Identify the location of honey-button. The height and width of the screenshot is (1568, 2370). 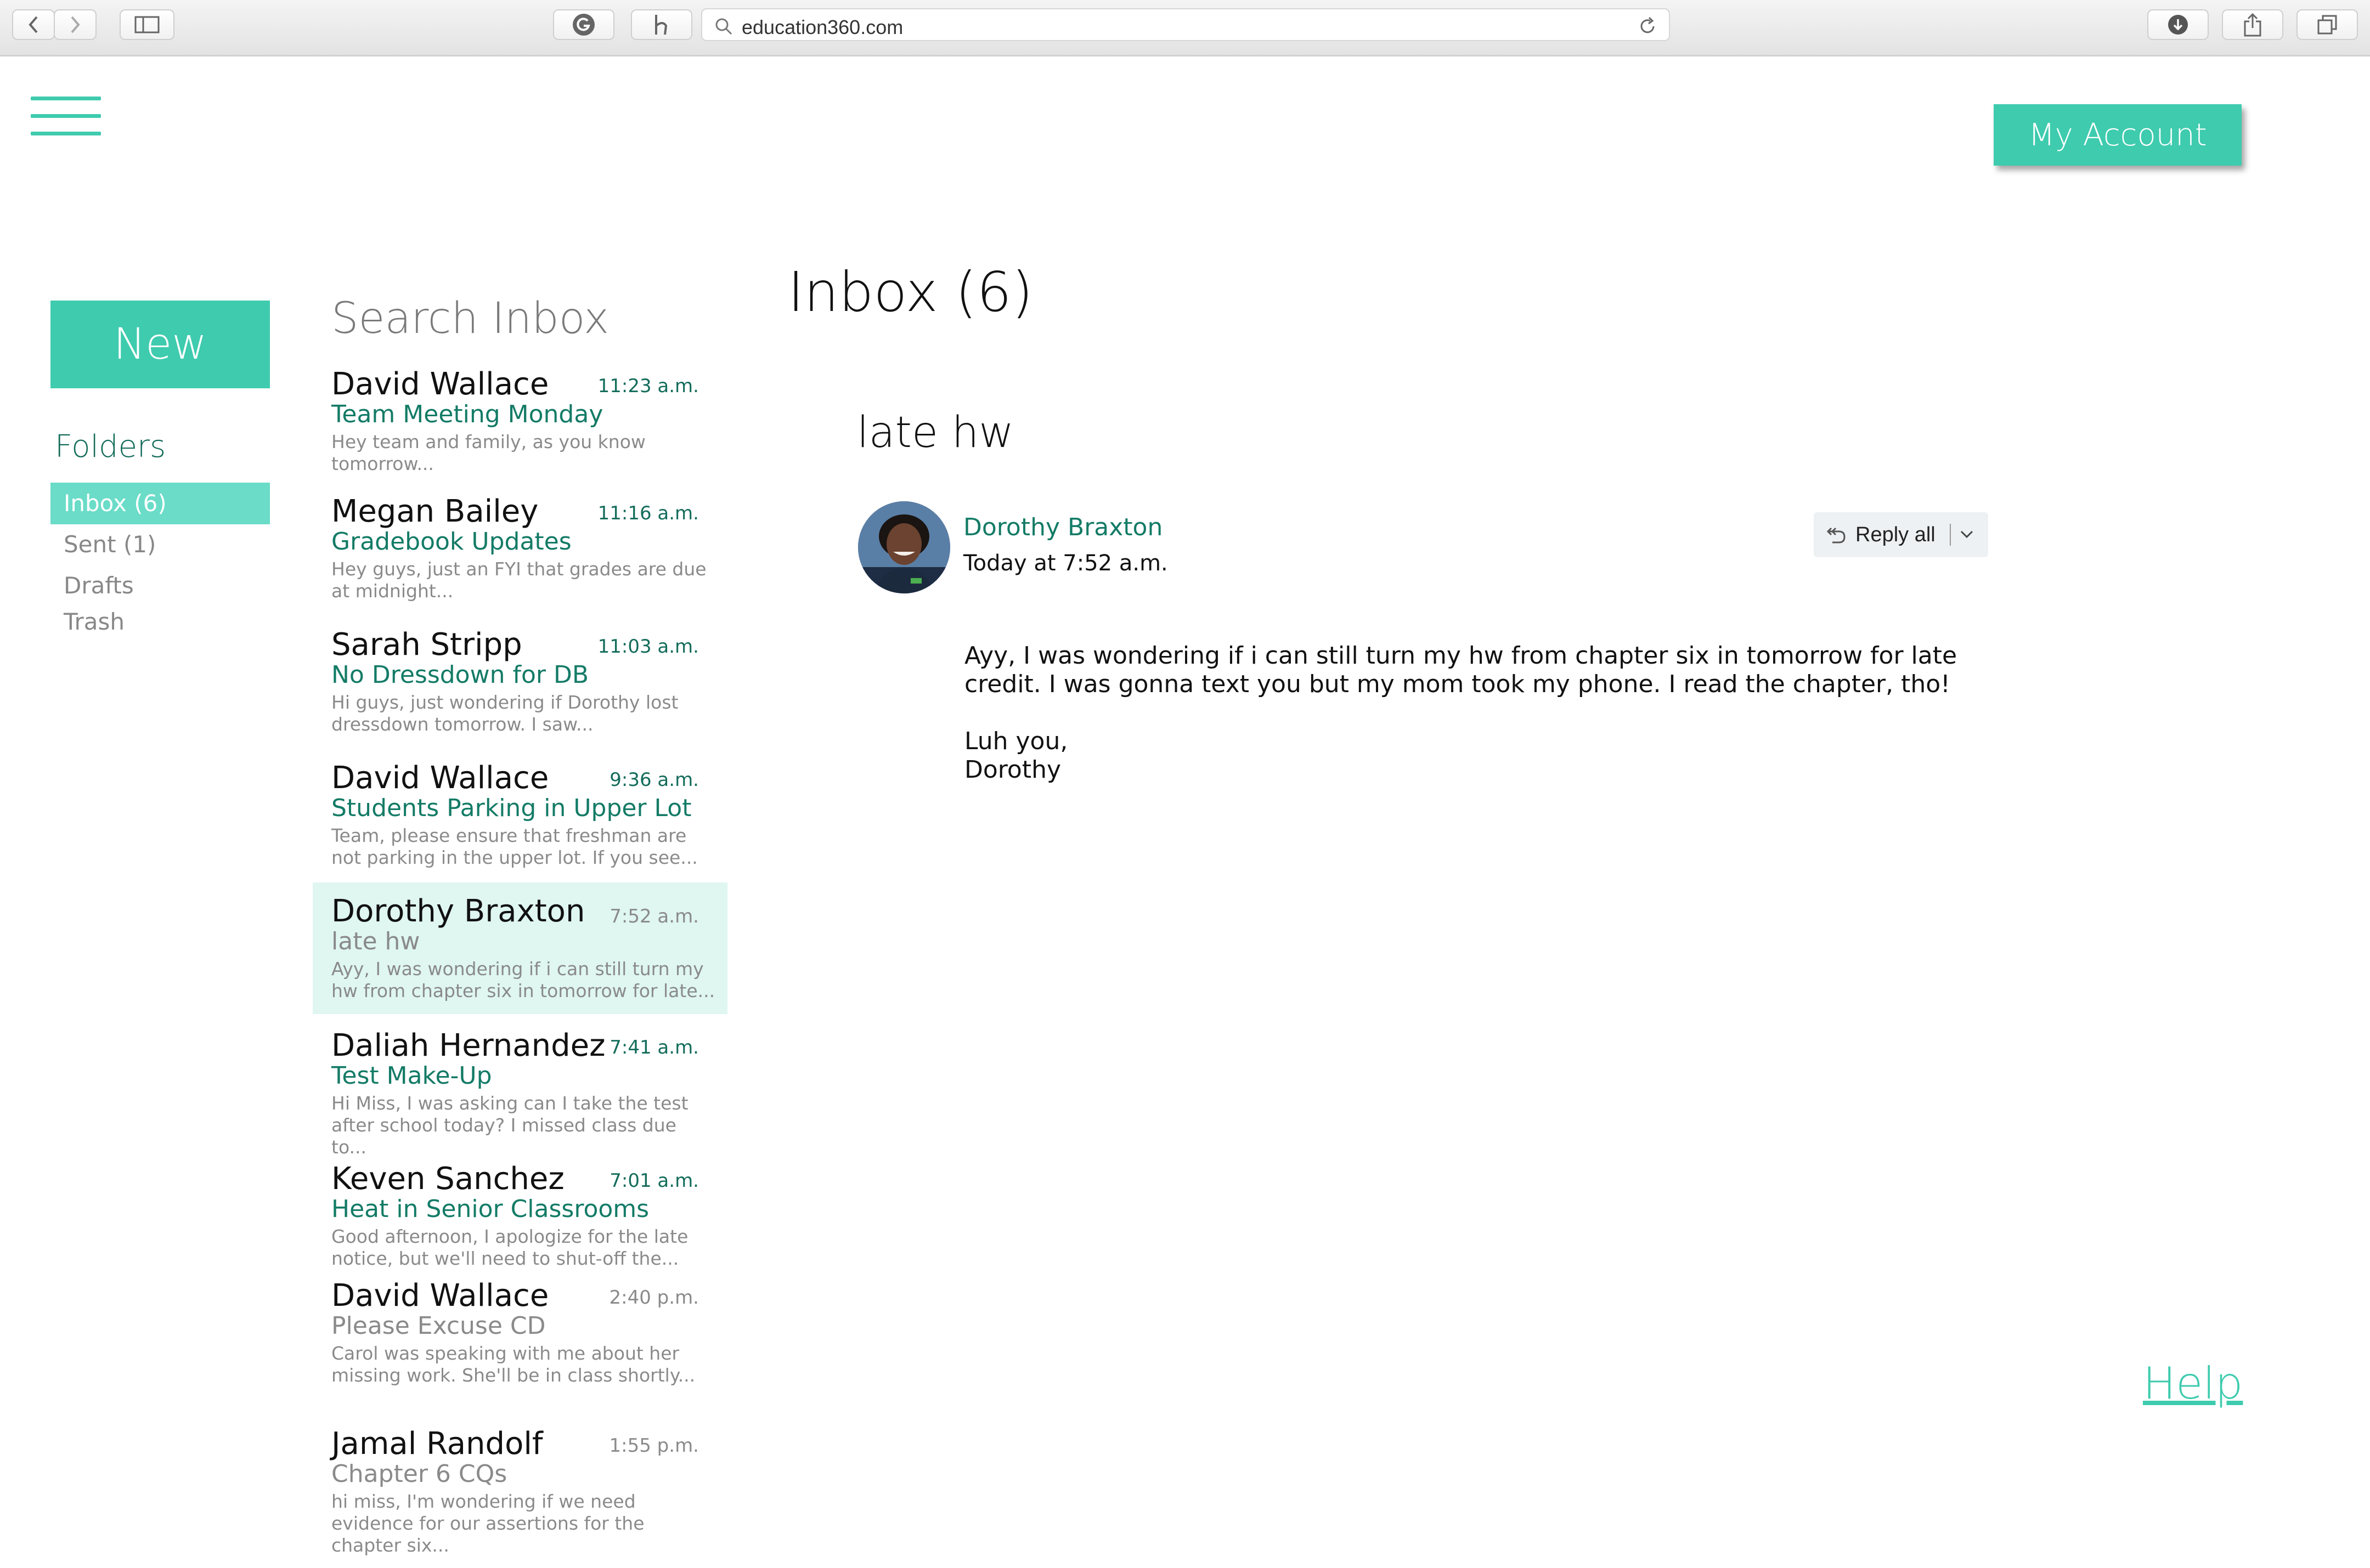
(661, 24).